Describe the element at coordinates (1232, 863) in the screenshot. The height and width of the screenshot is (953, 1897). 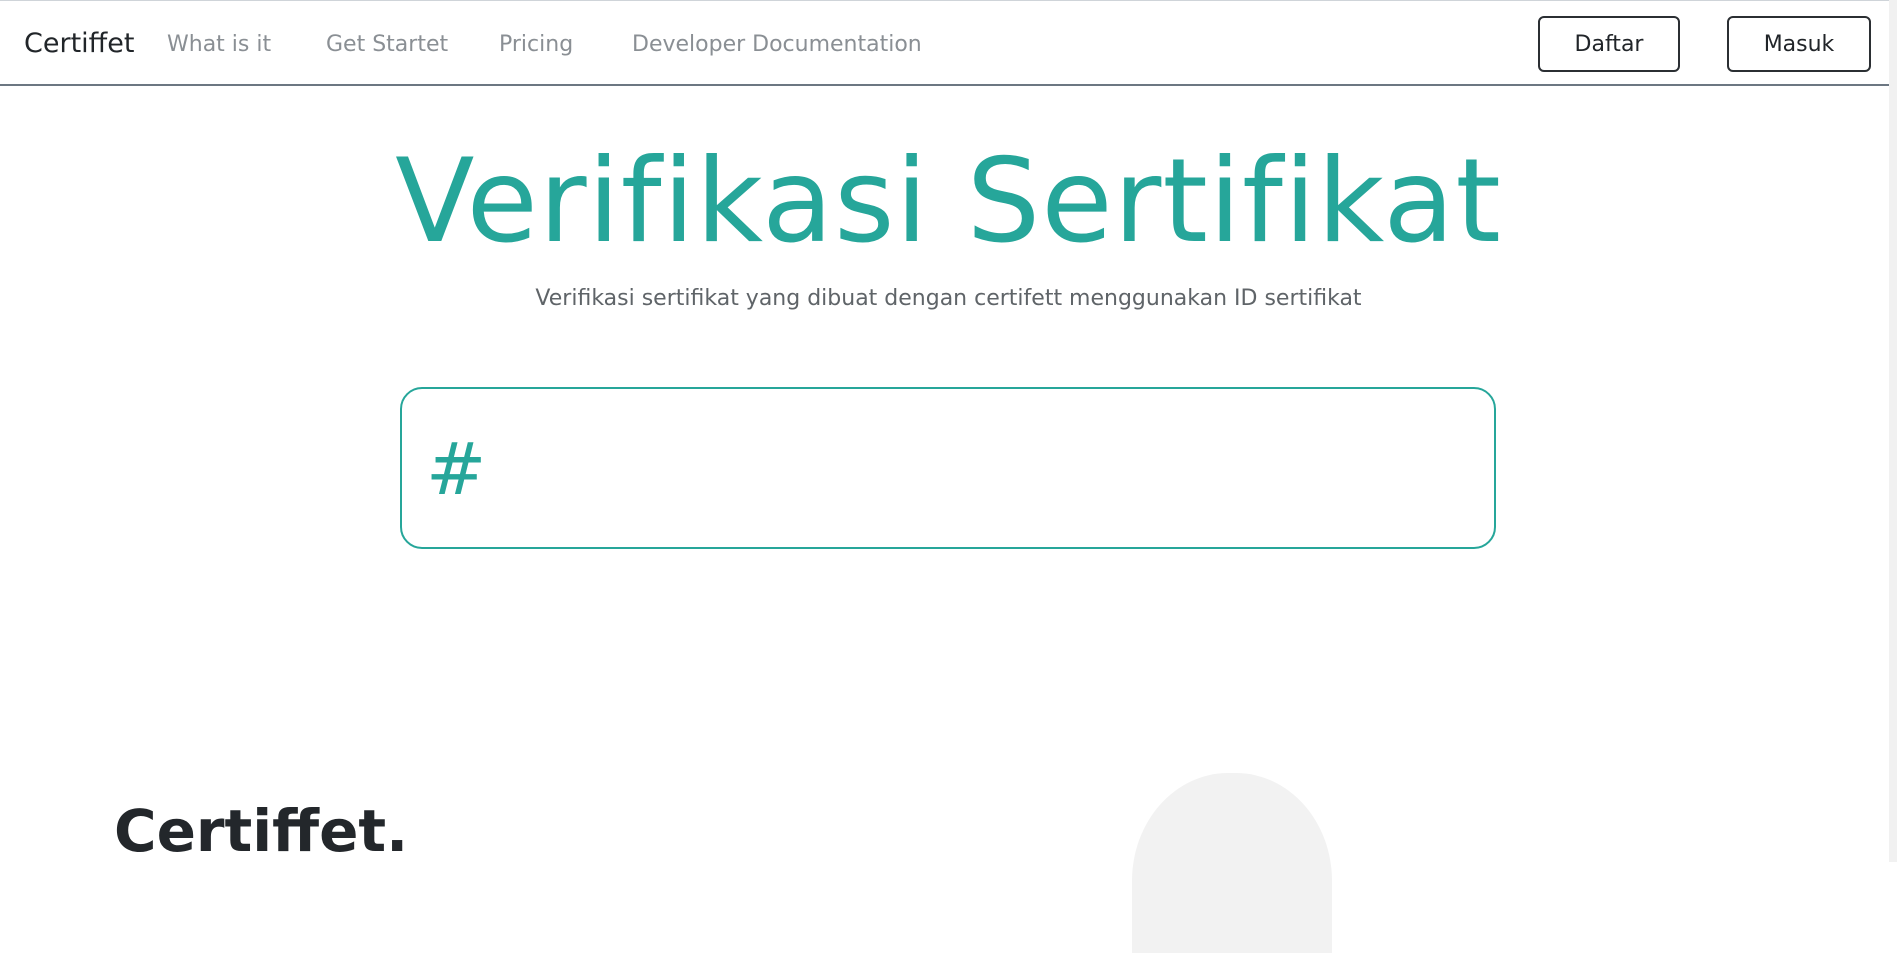
I see `decorative-shape` at that location.